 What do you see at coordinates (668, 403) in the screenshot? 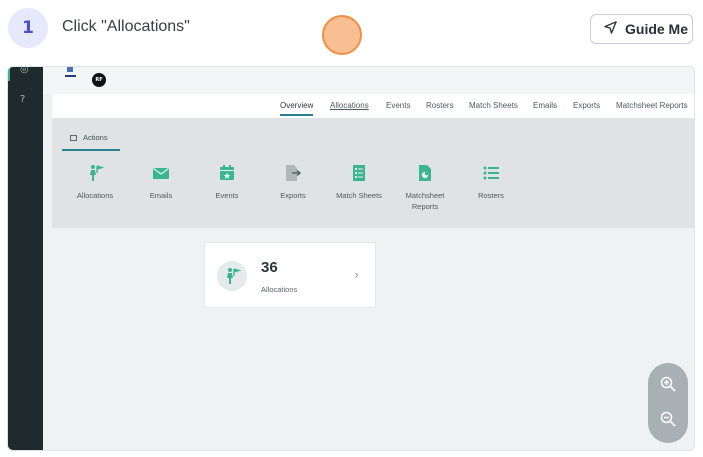
I see `zoom-controls` at bounding box center [668, 403].